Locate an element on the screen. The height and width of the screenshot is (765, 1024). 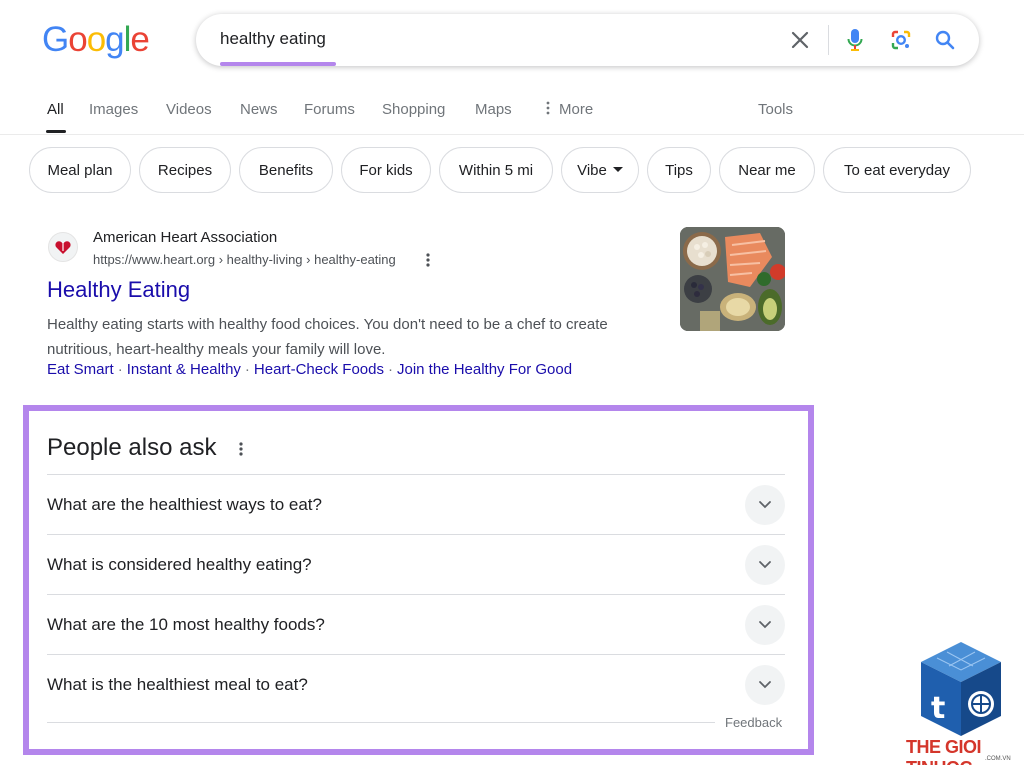
paa-question-row: What are the 10 most healthy foods? is located at coordinates (416, 624).